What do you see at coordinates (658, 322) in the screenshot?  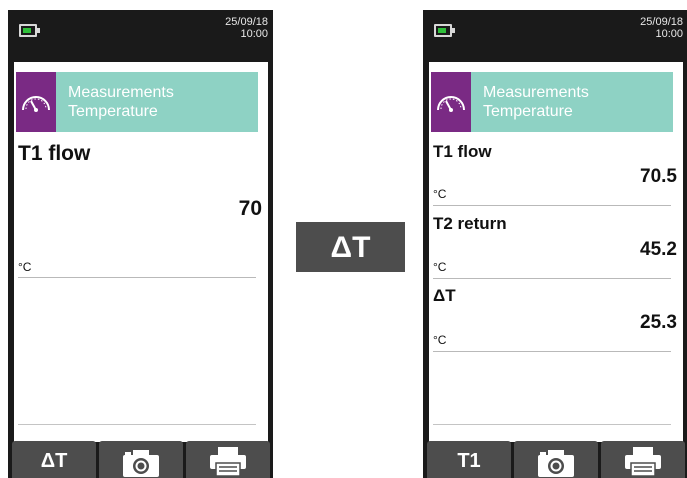 I see `measurement-value: 25.3` at bounding box center [658, 322].